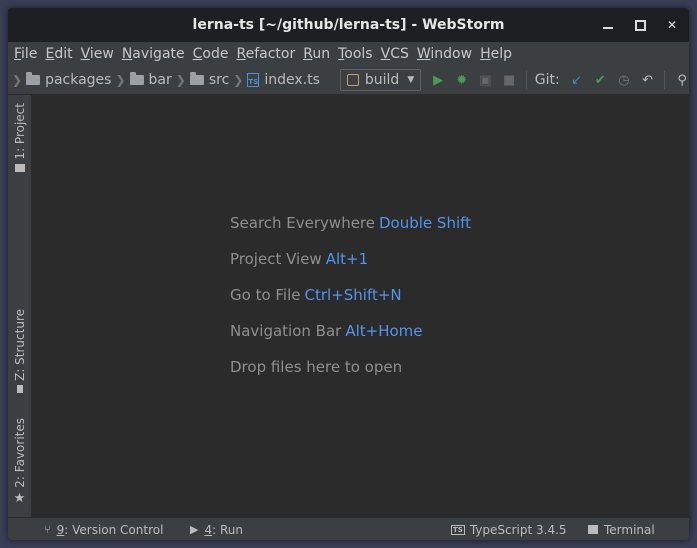 This screenshot has height=548, width=697. I want to click on menu-vcs: VCS, so click(397, 54).